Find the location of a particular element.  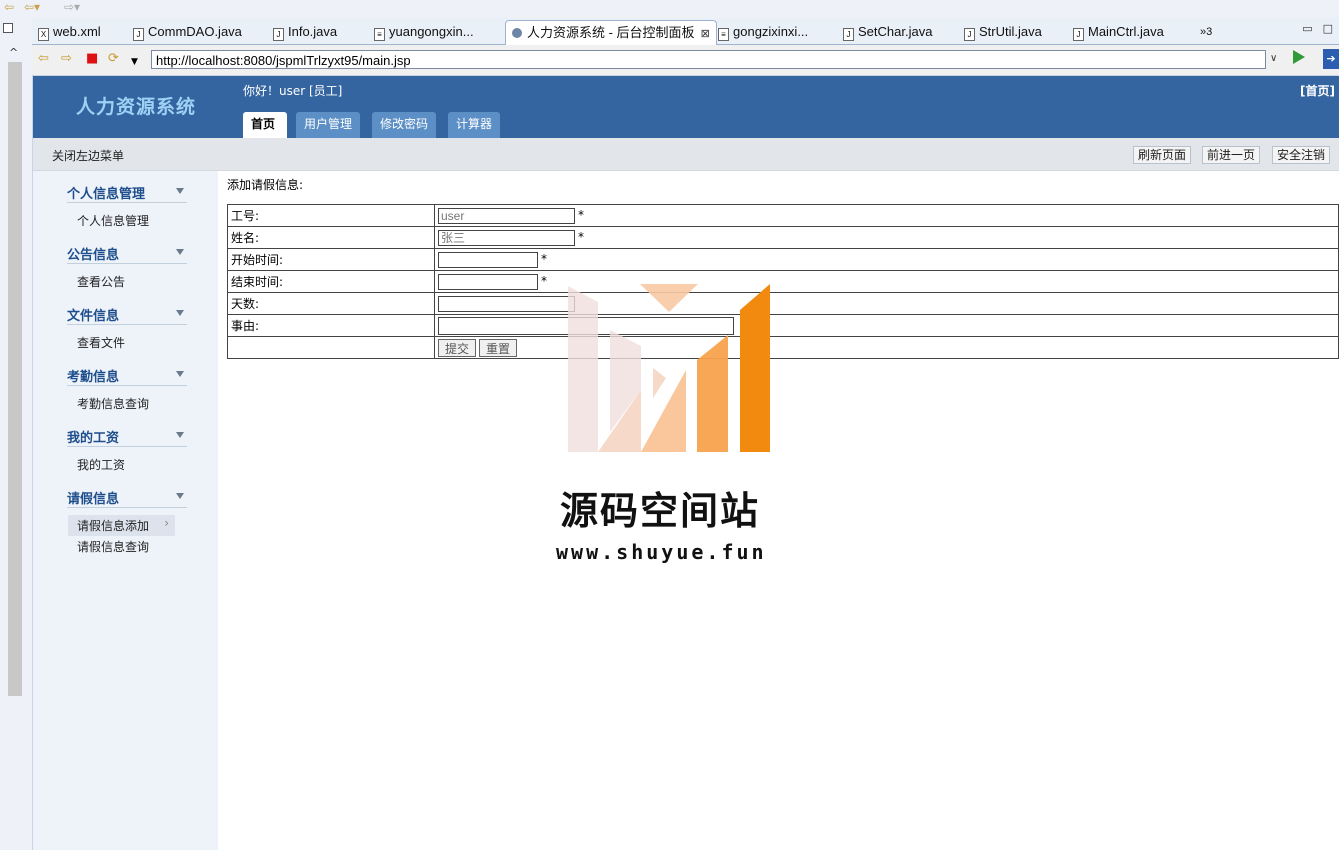

user-greeting: 你好！user [员工] is located at coordinates (293, 91).